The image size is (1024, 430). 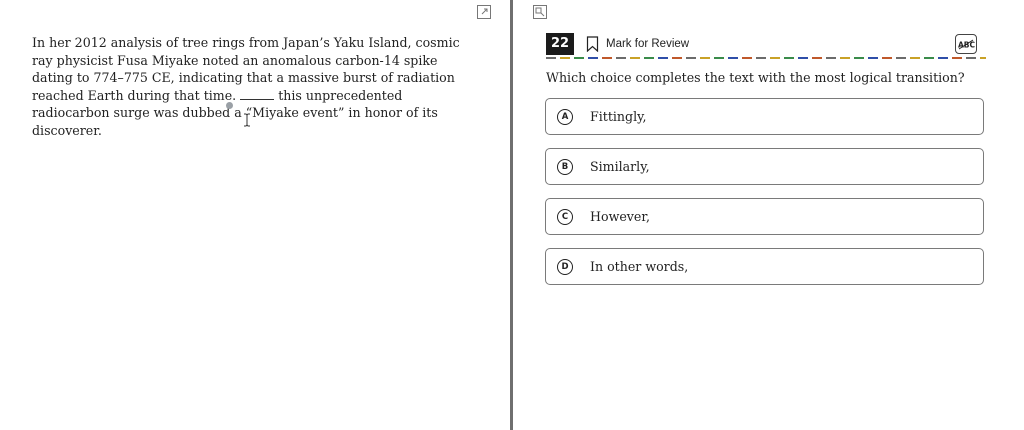 What do you see at coordinates (648, 44) in the screenshot?
I see `mark-for-review-label: Mark for Review` at bounding box center [648, 44].